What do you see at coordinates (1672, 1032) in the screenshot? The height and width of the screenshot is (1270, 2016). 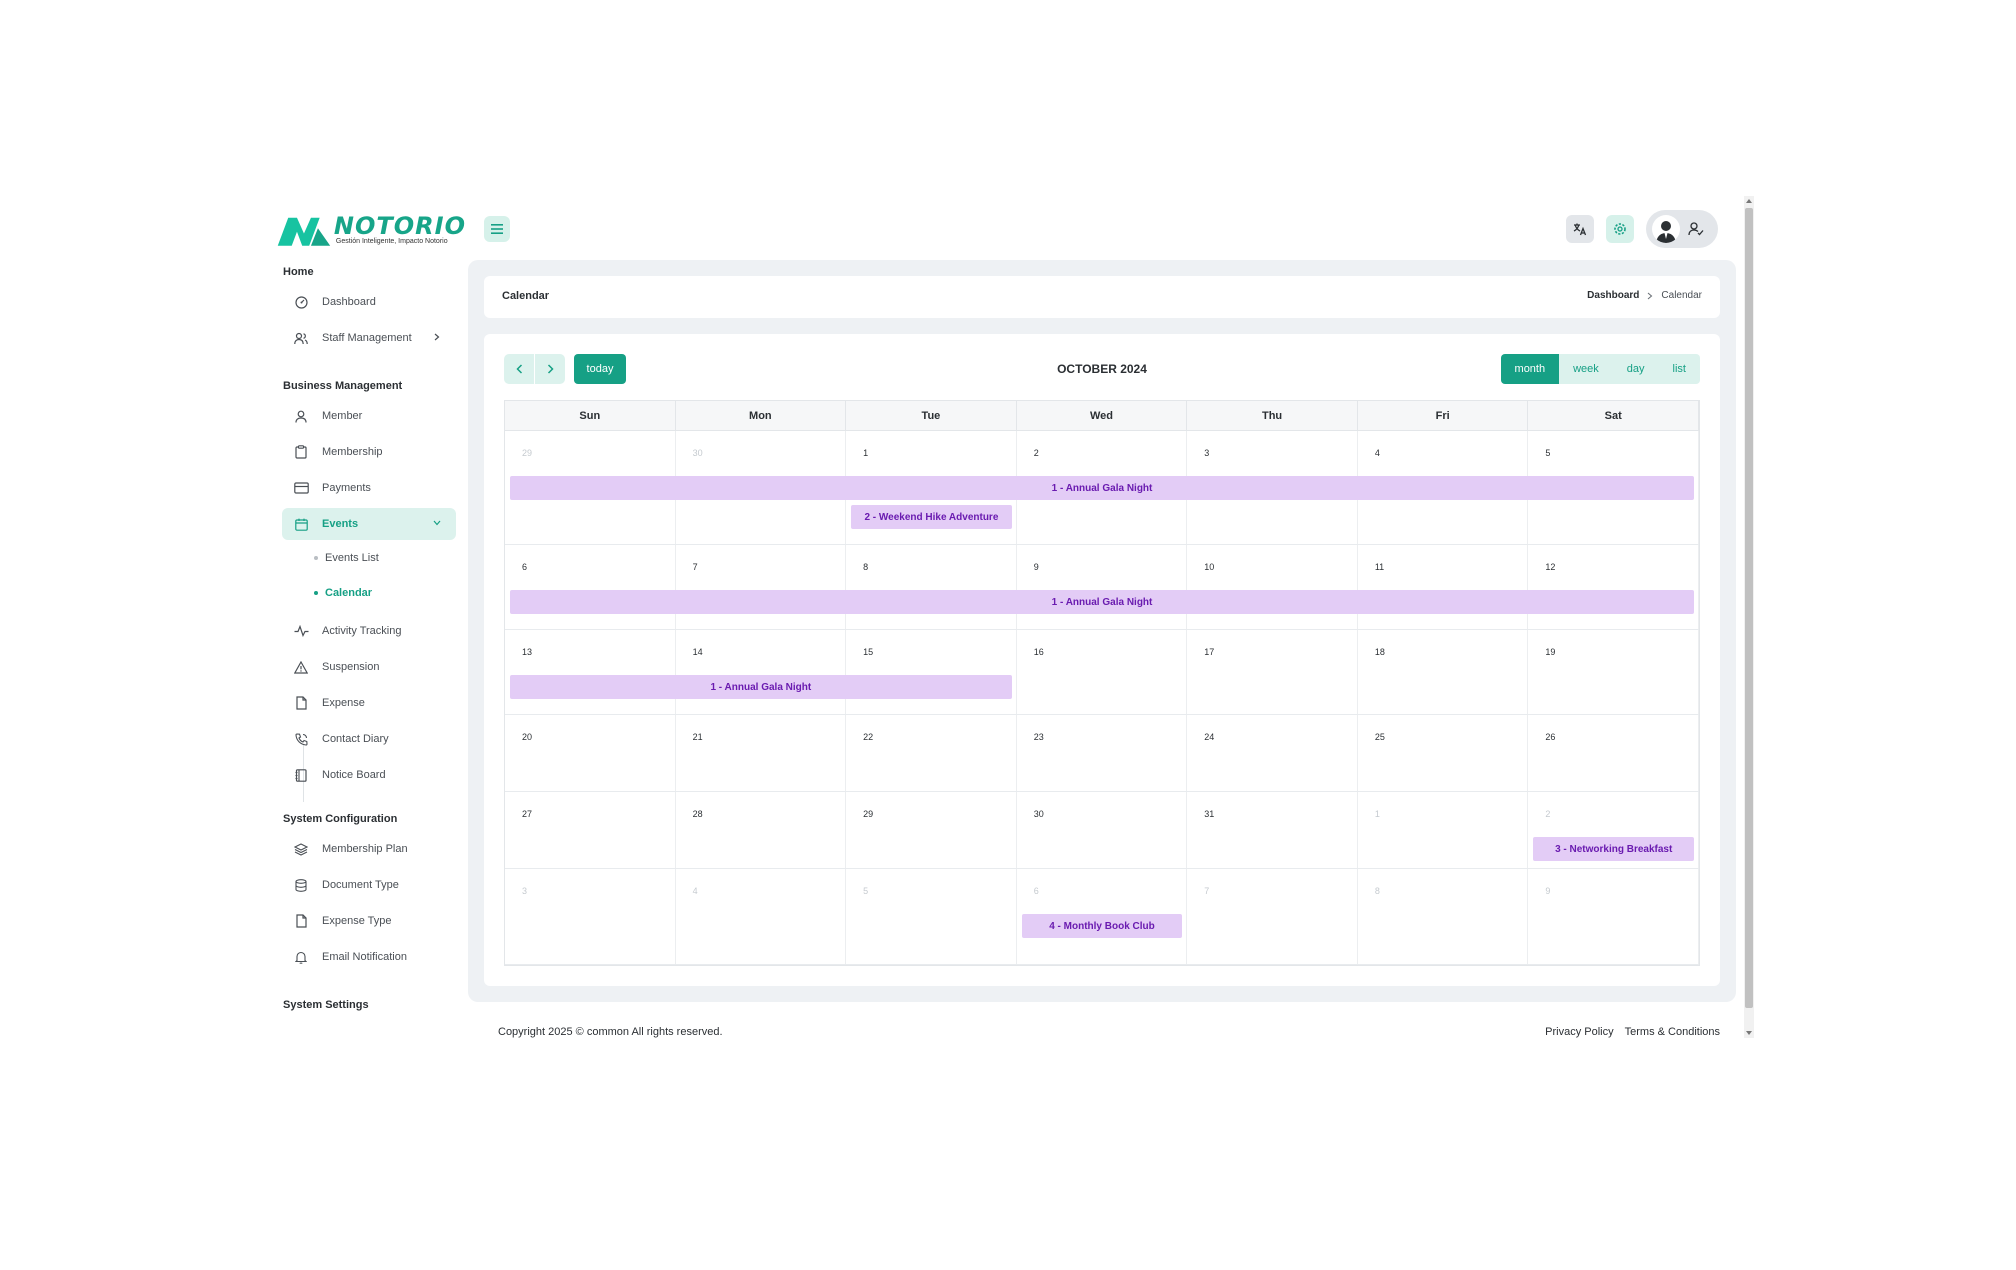 I see `terms-link: Terms & Conditions` at bounding box center [1672, 1032].